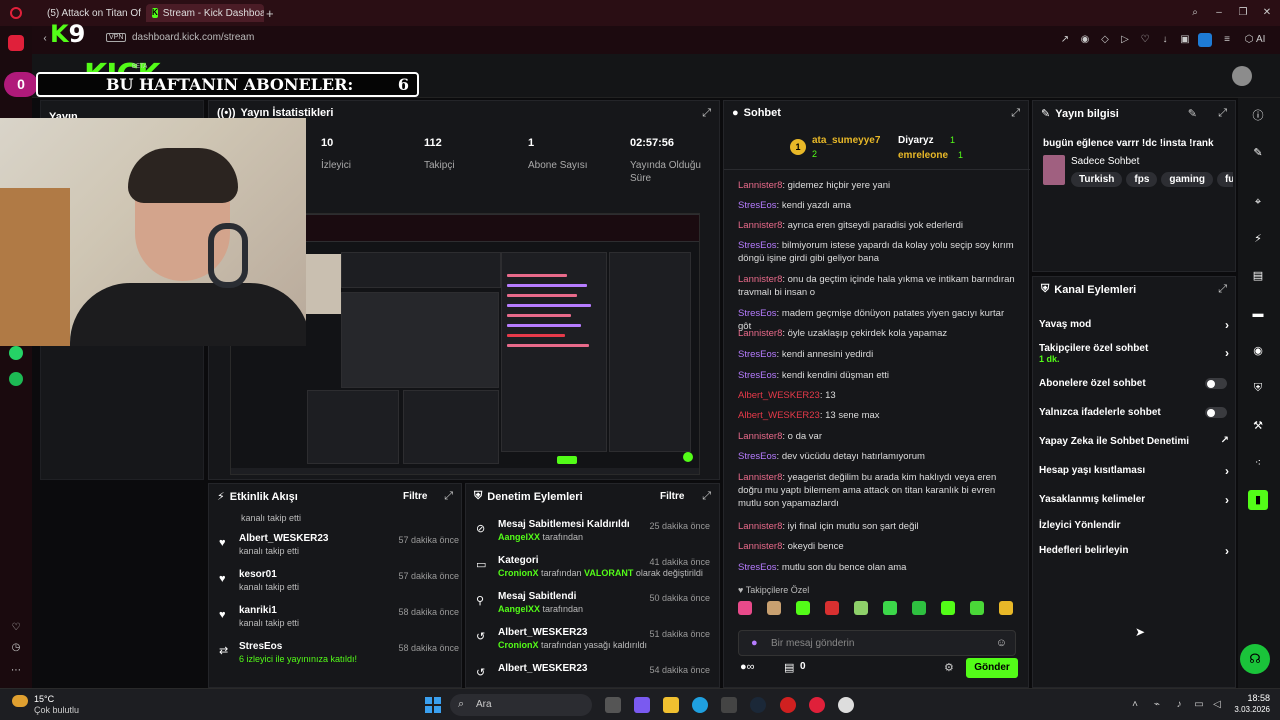 The image size is (1280, 720). What do you see at coordinates (16, 648) in the screenshot?
I see `clock-icon: ◷` at bounding box center [16, 648].